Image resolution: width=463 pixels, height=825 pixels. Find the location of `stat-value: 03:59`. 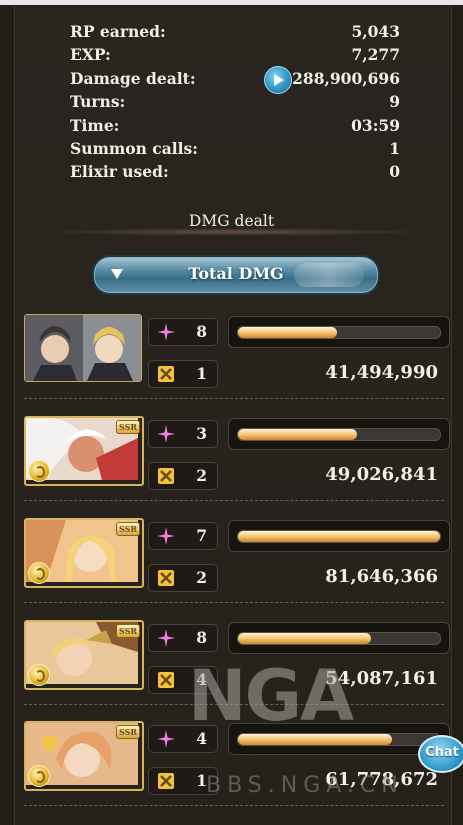

stat-value: 03:59 is located at coordinates (375, 125).